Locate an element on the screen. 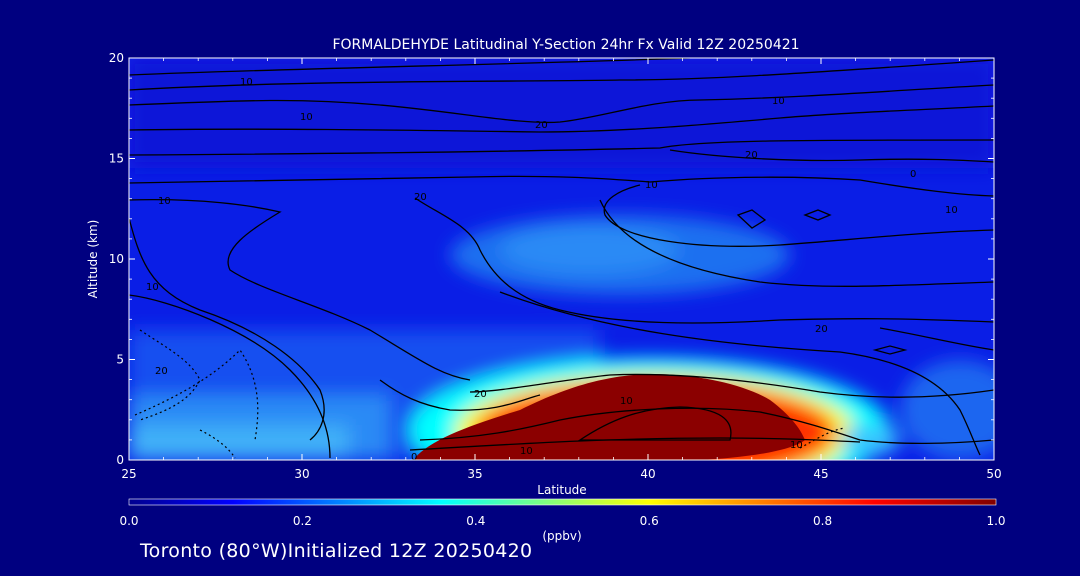  x-tick-label: 50 is located at coordinates (993, 474).